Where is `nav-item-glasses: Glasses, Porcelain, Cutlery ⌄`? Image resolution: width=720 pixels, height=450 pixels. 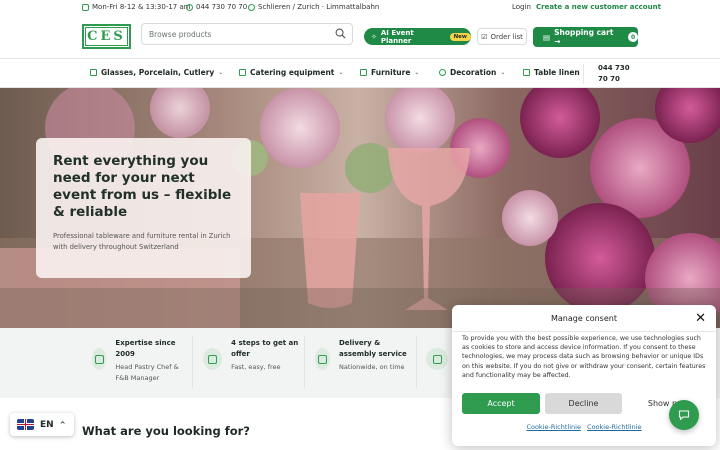
nav-item-glasses: Glasses, Porcelain, Cutlery ⌄ is located at coordinates (156, 72).